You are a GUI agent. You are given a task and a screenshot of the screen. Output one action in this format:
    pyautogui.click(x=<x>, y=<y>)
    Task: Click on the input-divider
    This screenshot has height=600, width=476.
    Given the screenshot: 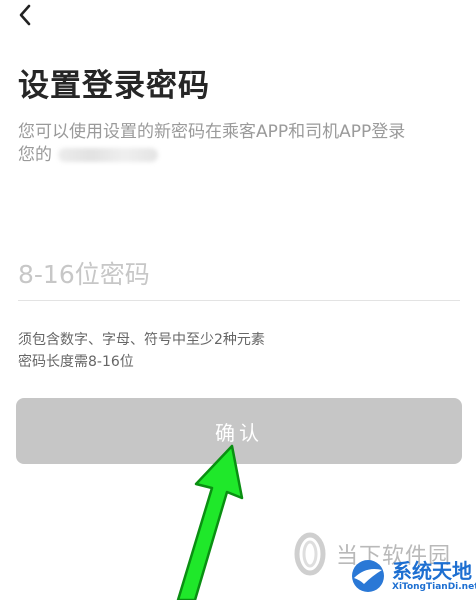 What is the action you would take?
    pyautogui.click(x=239, y=300)
    